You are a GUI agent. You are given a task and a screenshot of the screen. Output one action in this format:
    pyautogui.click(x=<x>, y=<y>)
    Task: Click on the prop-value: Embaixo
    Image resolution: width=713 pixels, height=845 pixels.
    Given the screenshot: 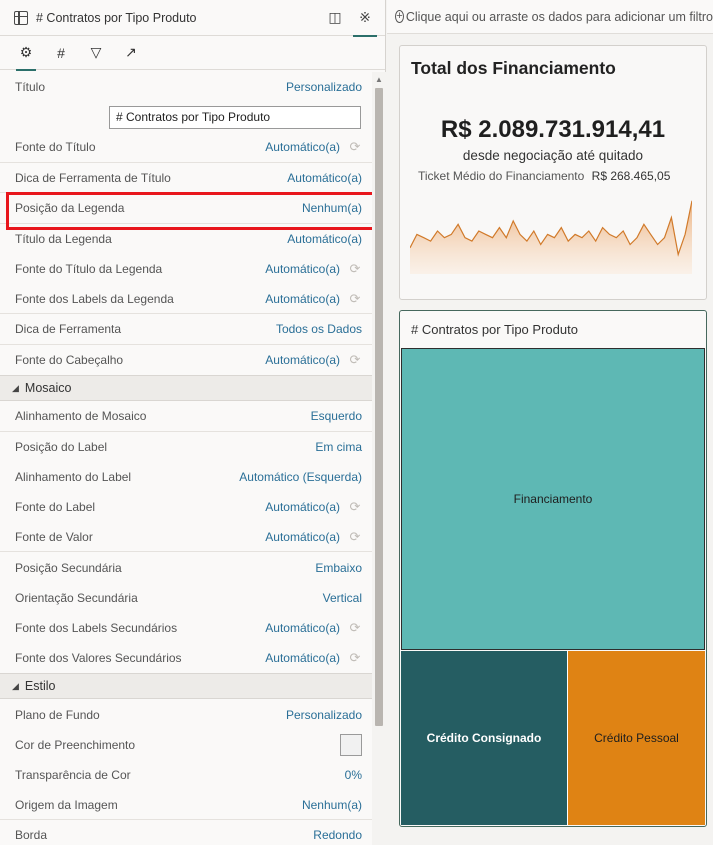 What is the action you would take?
    pyautogui.click(x=338, y=568)
    